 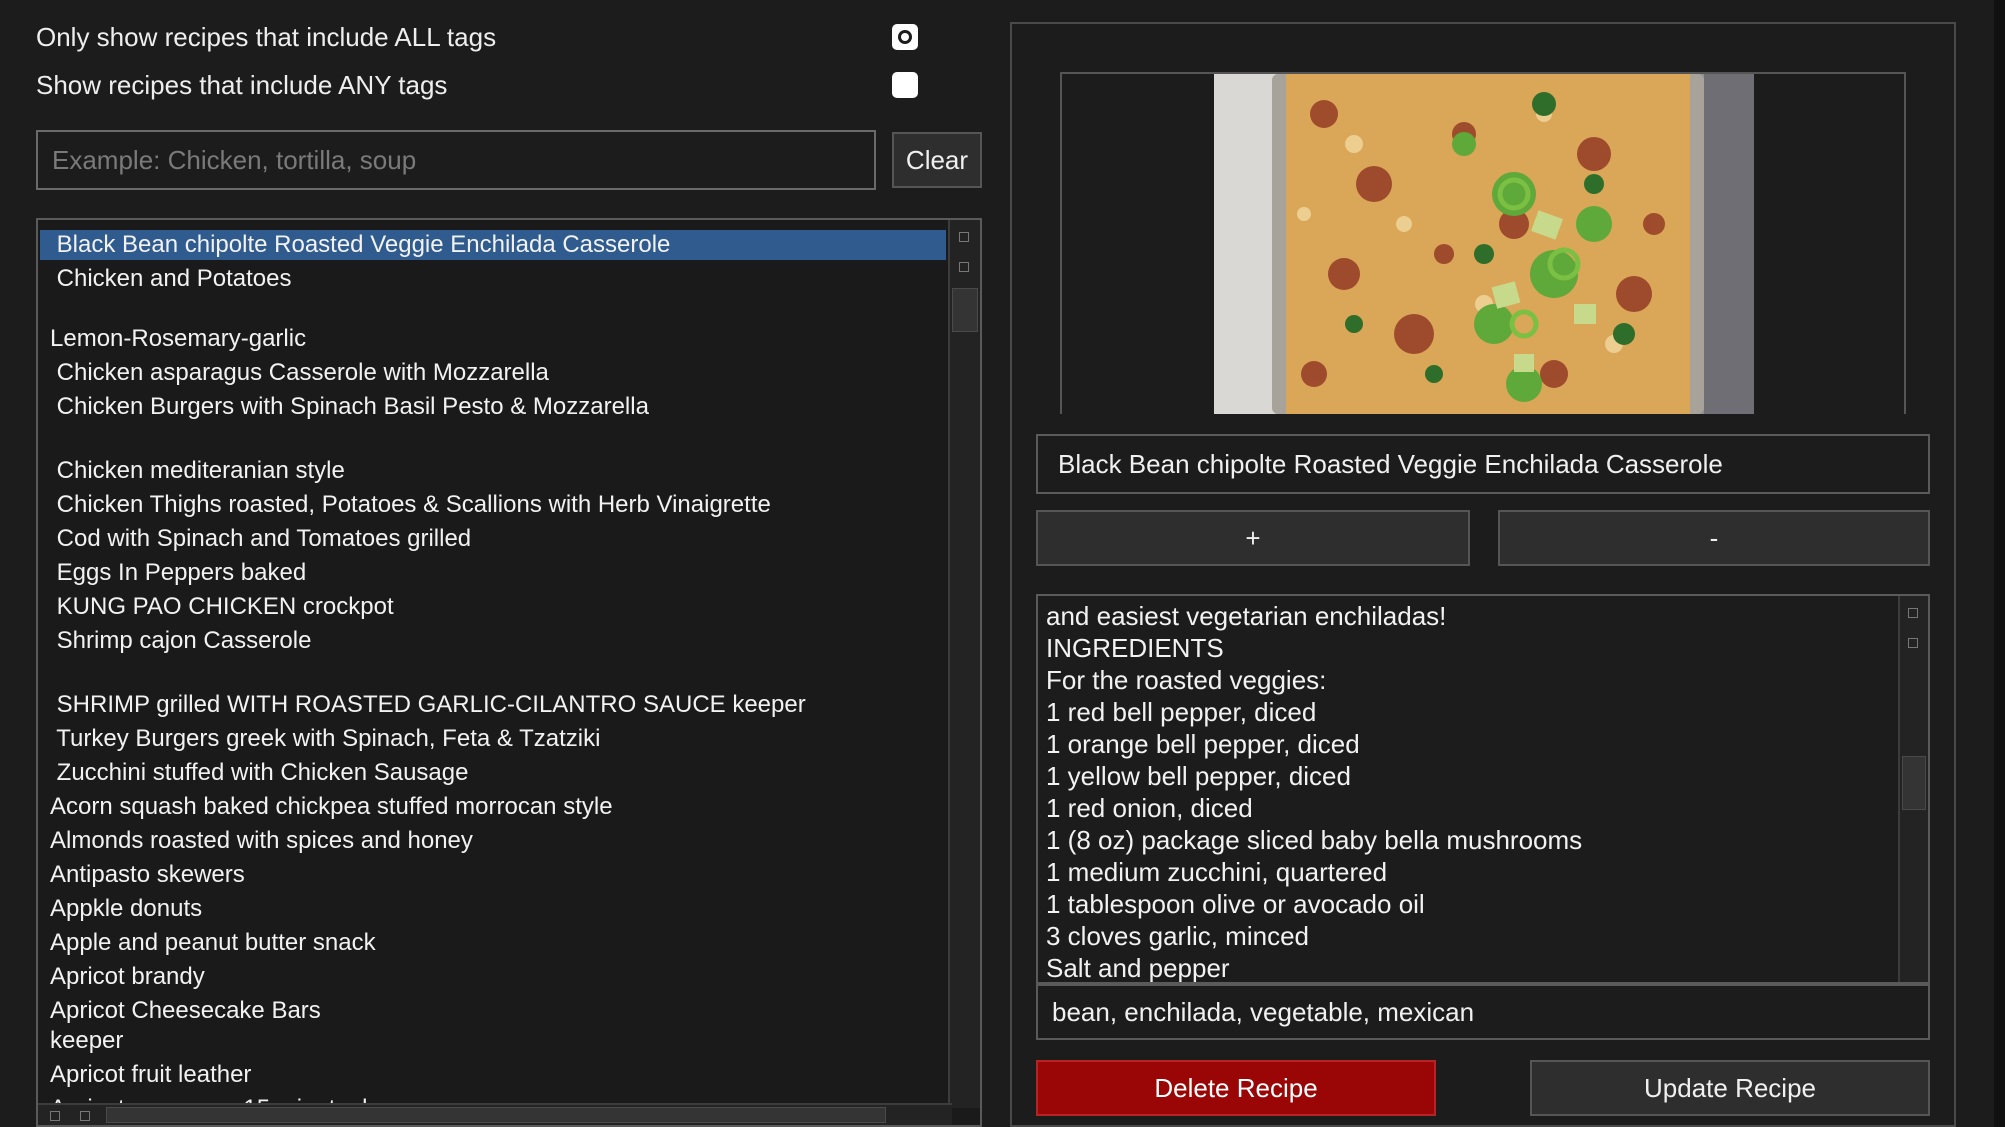 I want to click on recipe-list-item: keeper, so click(x=86, y=1041).